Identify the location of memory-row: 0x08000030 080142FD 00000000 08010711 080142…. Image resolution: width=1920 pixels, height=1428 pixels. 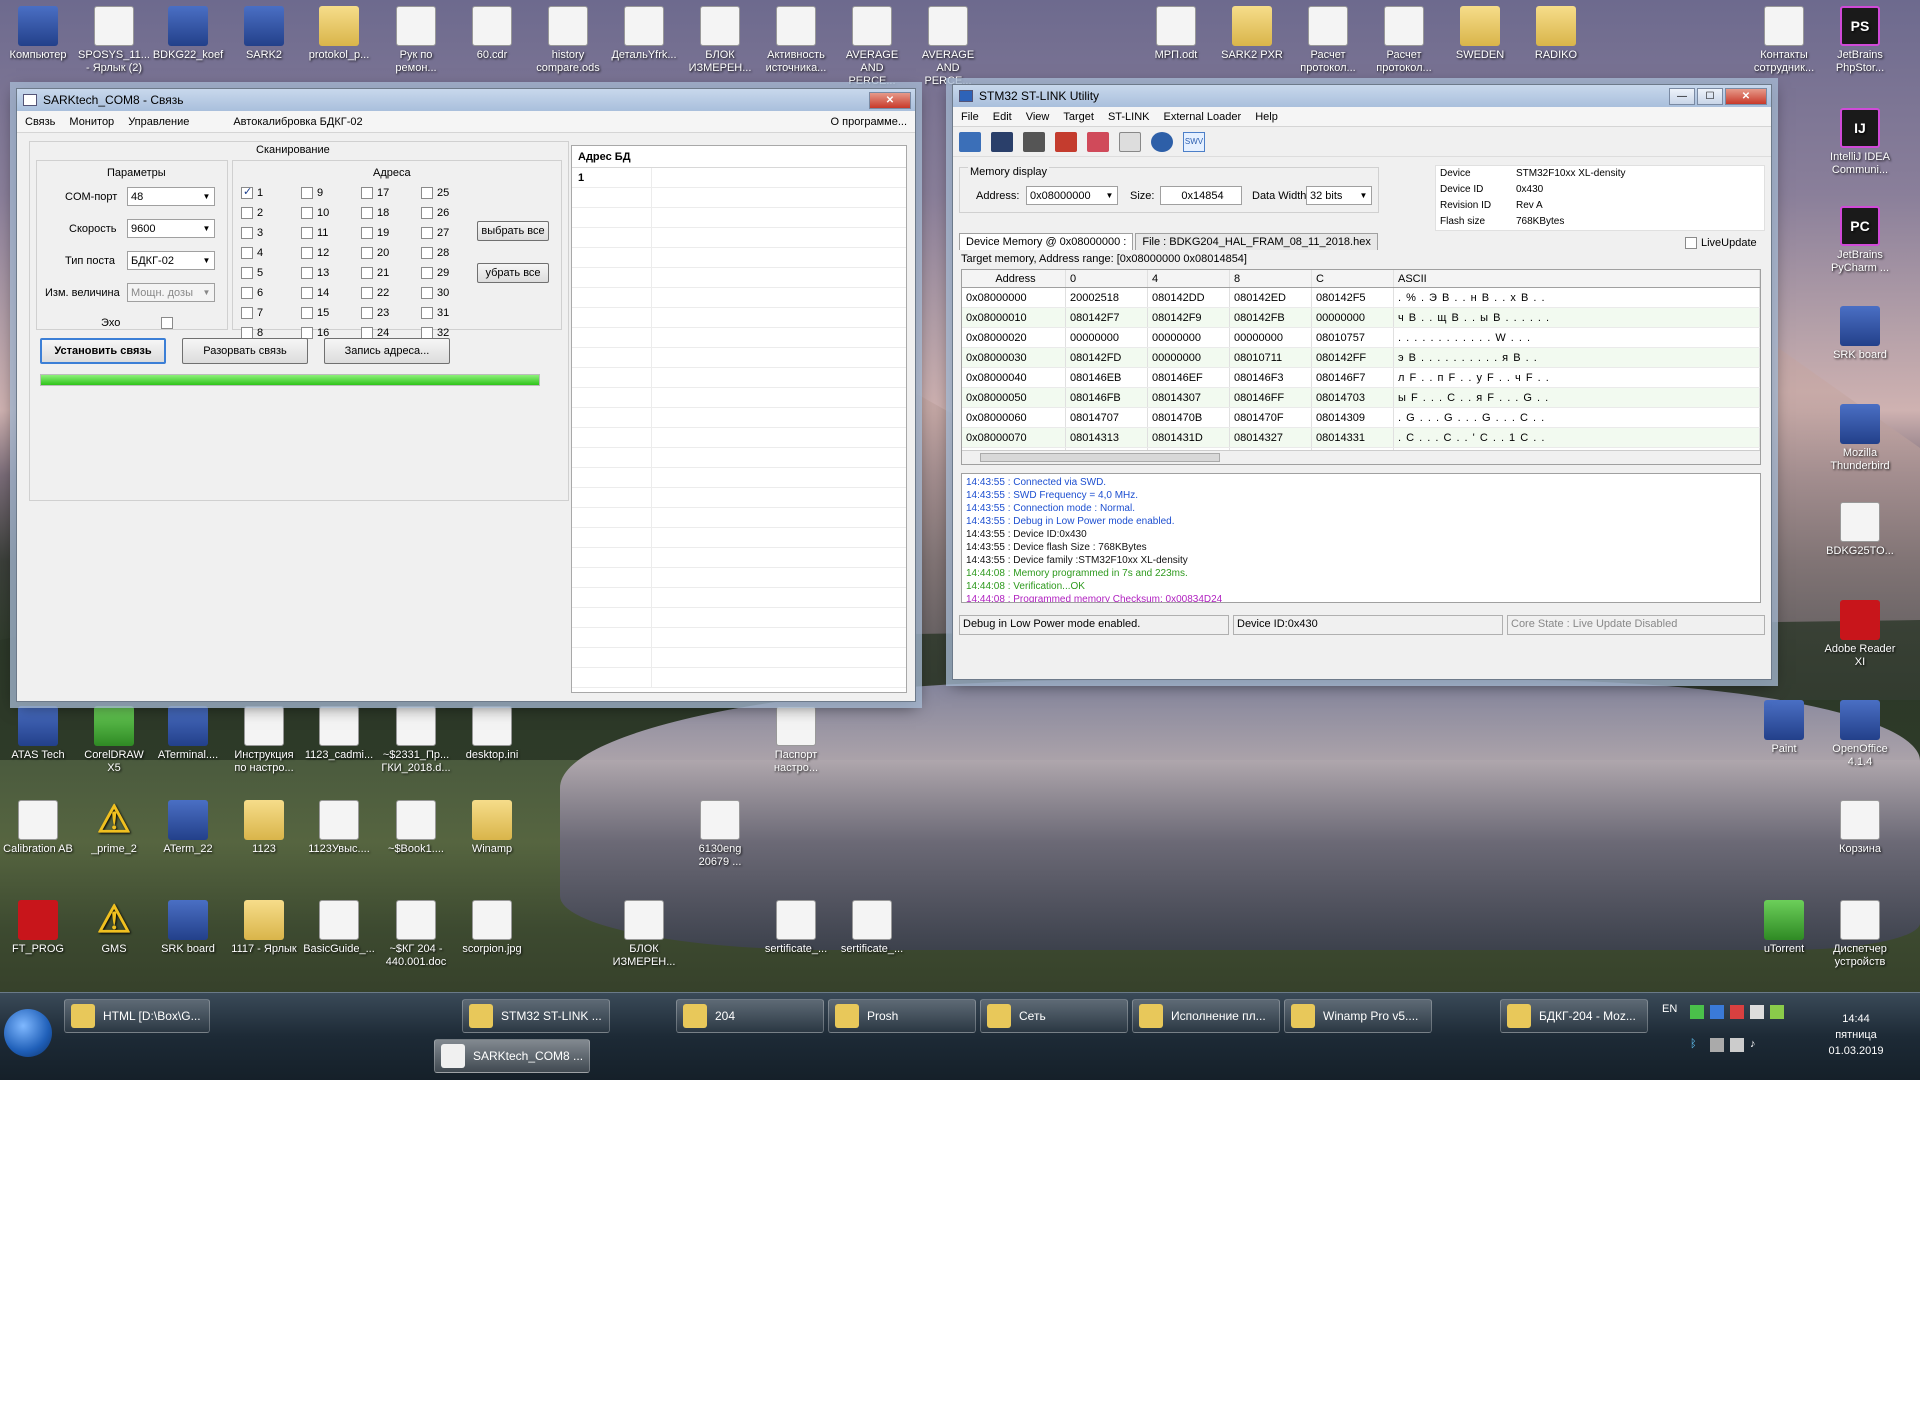
(1361, 358).